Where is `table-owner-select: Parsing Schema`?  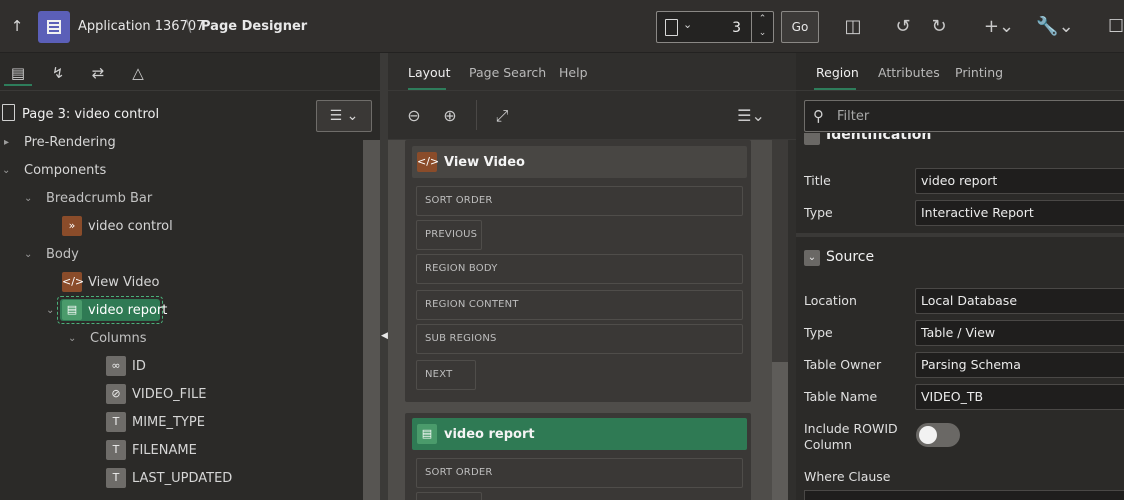
table-owner-select: Parsing Schema is located at coordinates (1019, 365).